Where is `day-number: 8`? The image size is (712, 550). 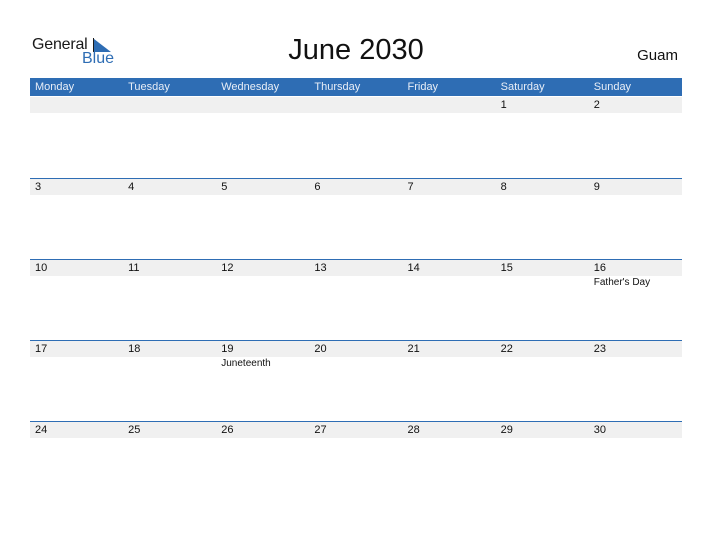 day-number: 8 is located at coordinates (503, 187).